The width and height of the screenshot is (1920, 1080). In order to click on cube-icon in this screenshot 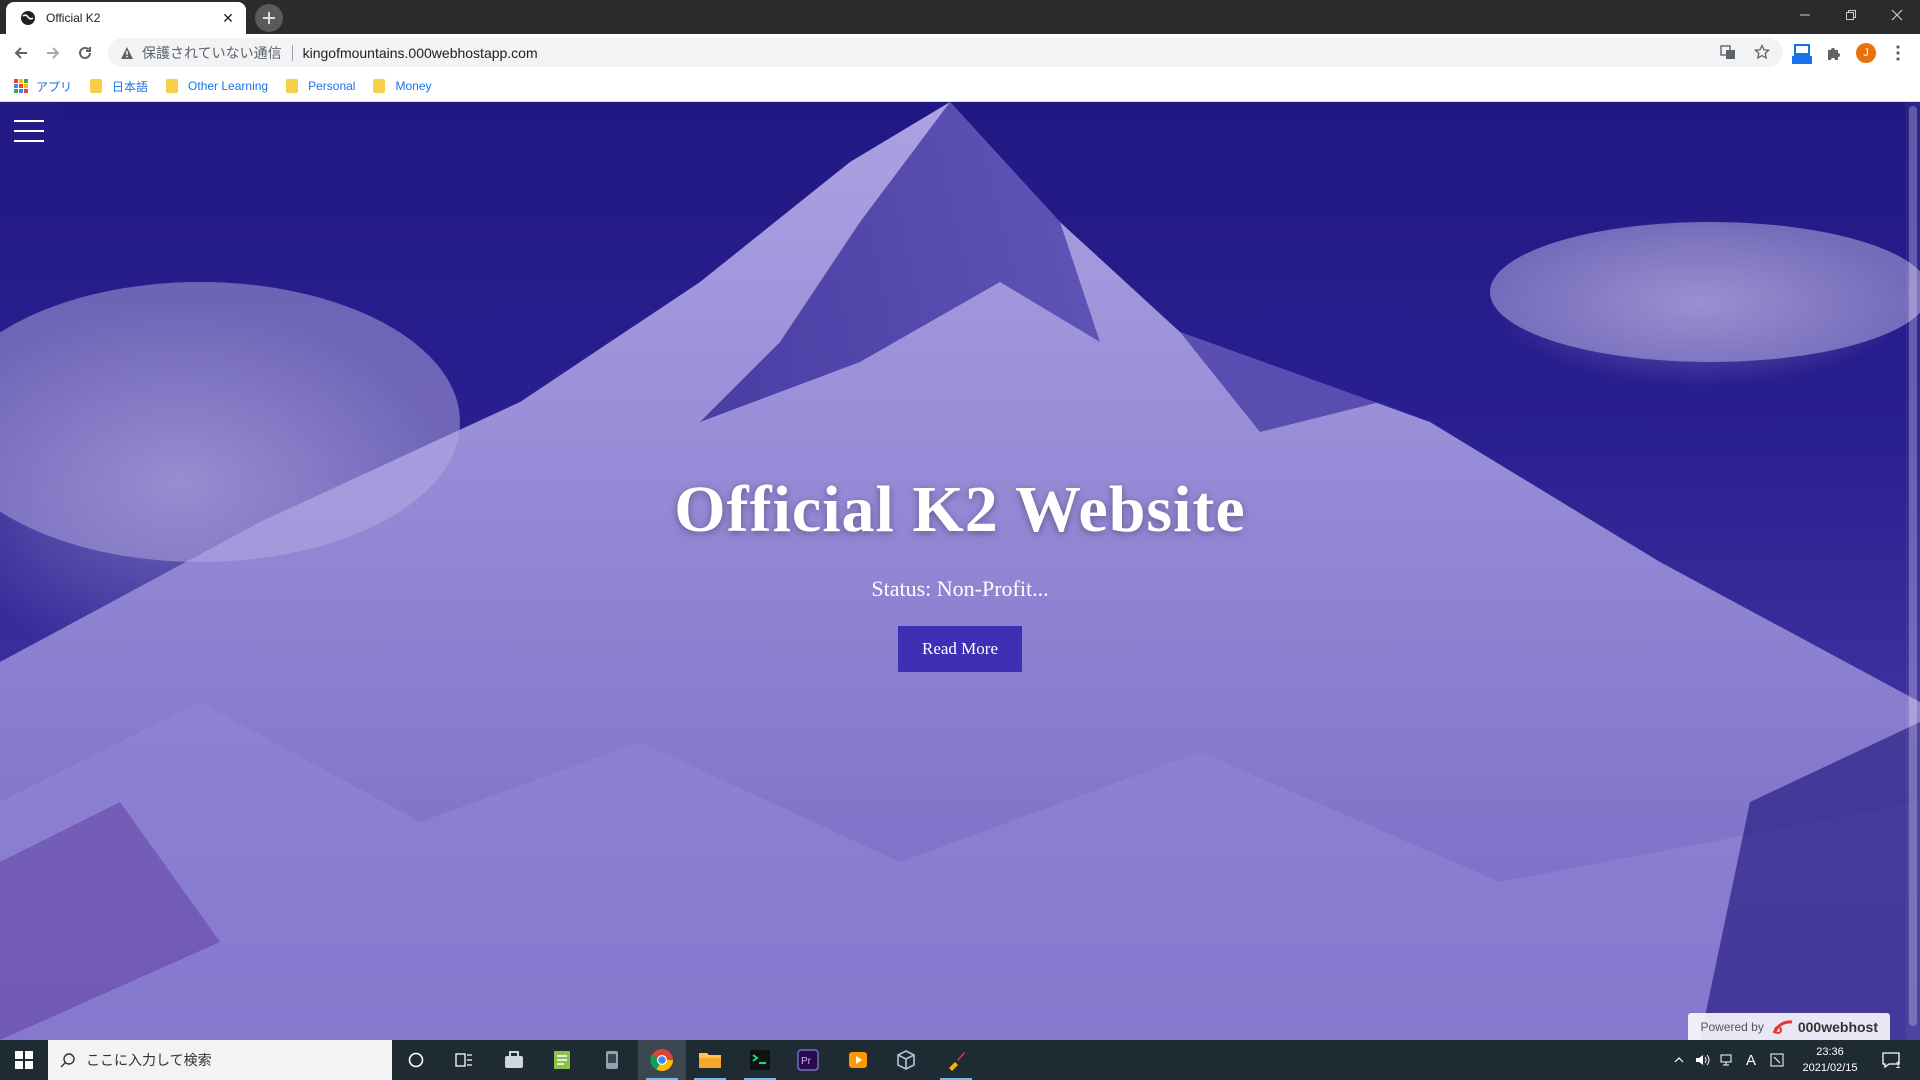, I will do `click(906, 1060)`.